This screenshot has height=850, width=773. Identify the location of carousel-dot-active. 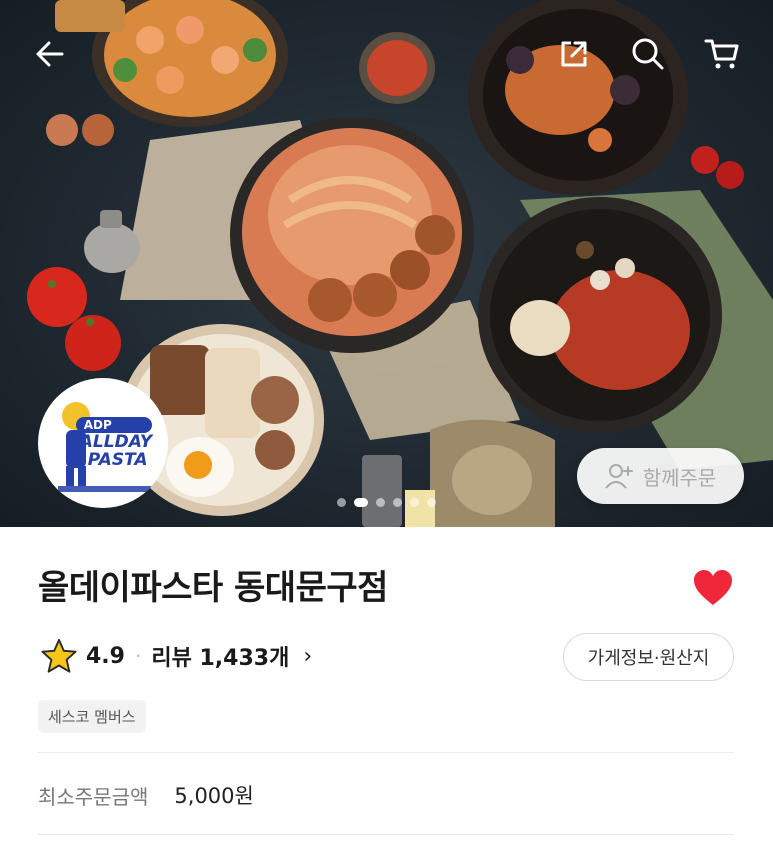
(361, 502).